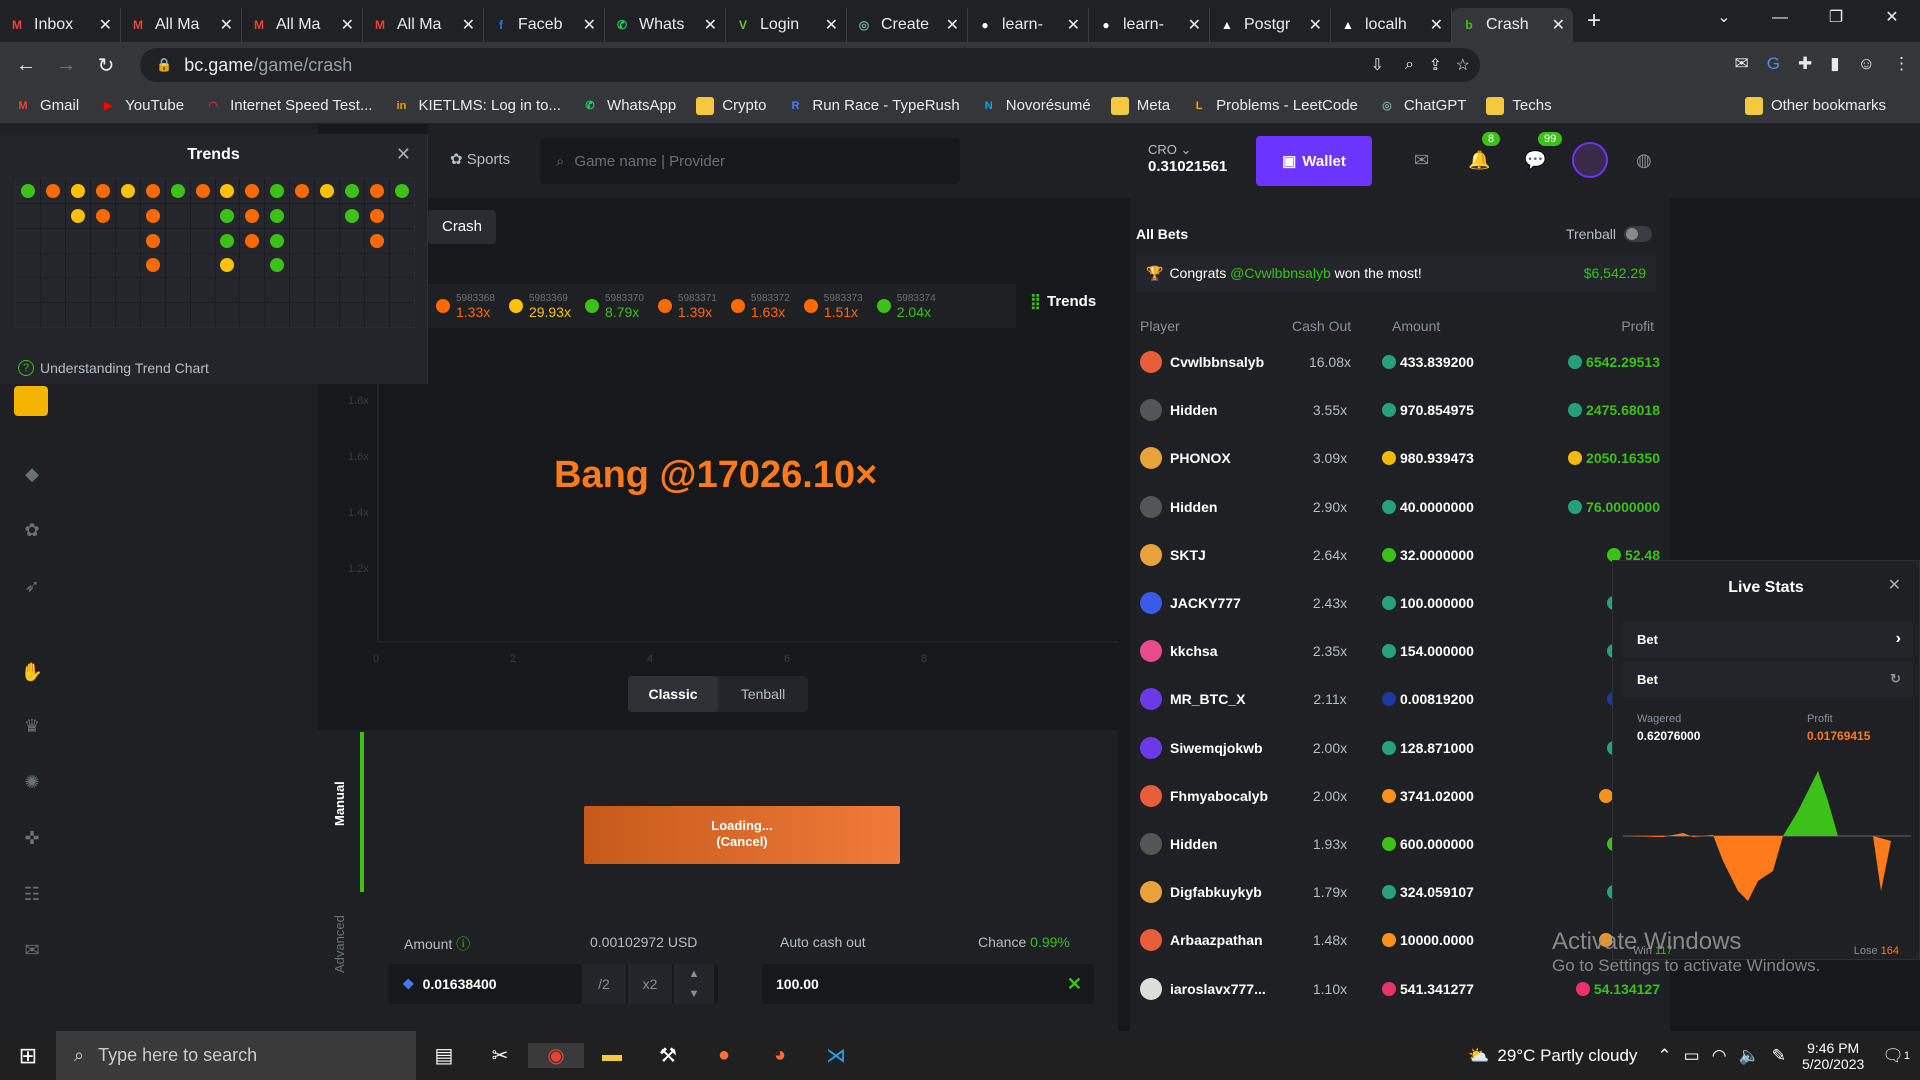 This screenshot has height=1080, width=1920. I want to click on firefox-icon: ●, so click(724, 1055).